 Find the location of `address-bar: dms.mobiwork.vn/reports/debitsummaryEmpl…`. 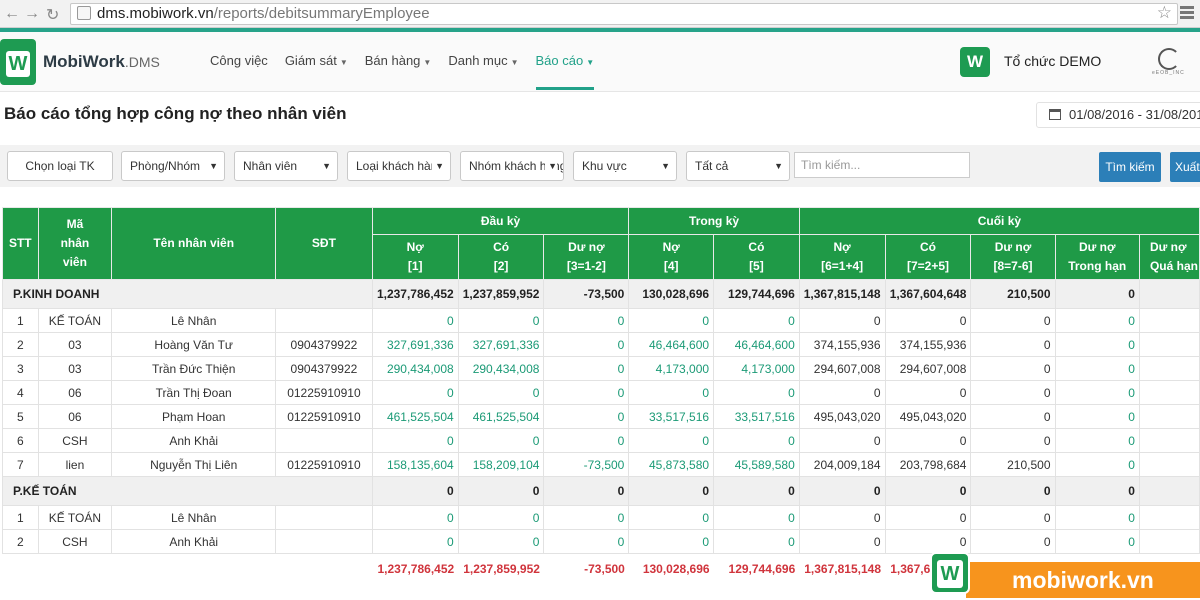

address-bar: dms.mobiwork.vn/reports/debitsummaryEmpl… is located at coordinates (624, 14).